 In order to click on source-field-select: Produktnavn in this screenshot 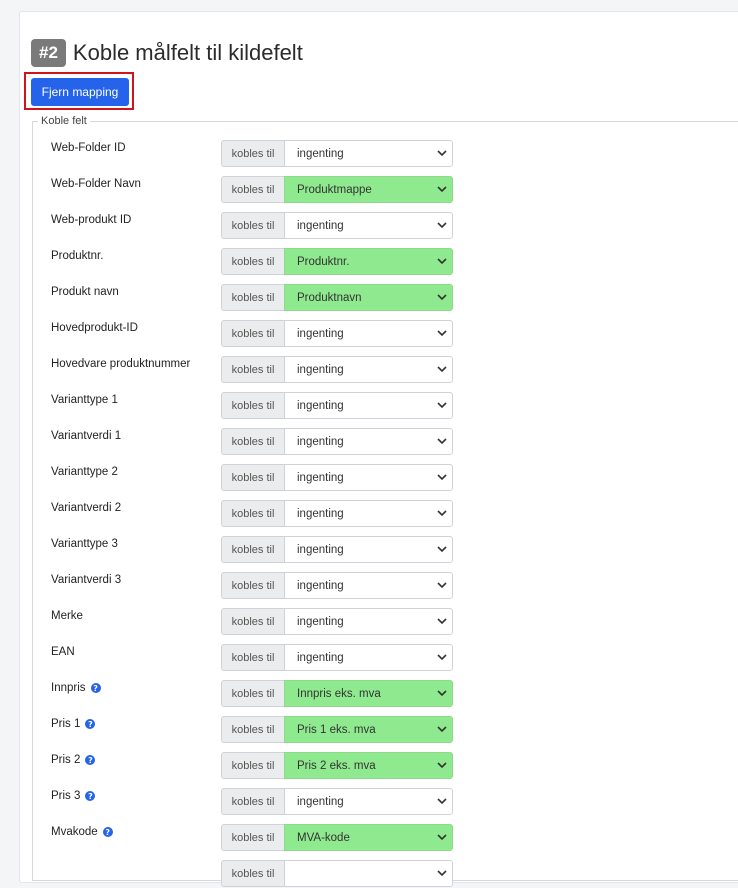, I will do `click(368, 297)`.